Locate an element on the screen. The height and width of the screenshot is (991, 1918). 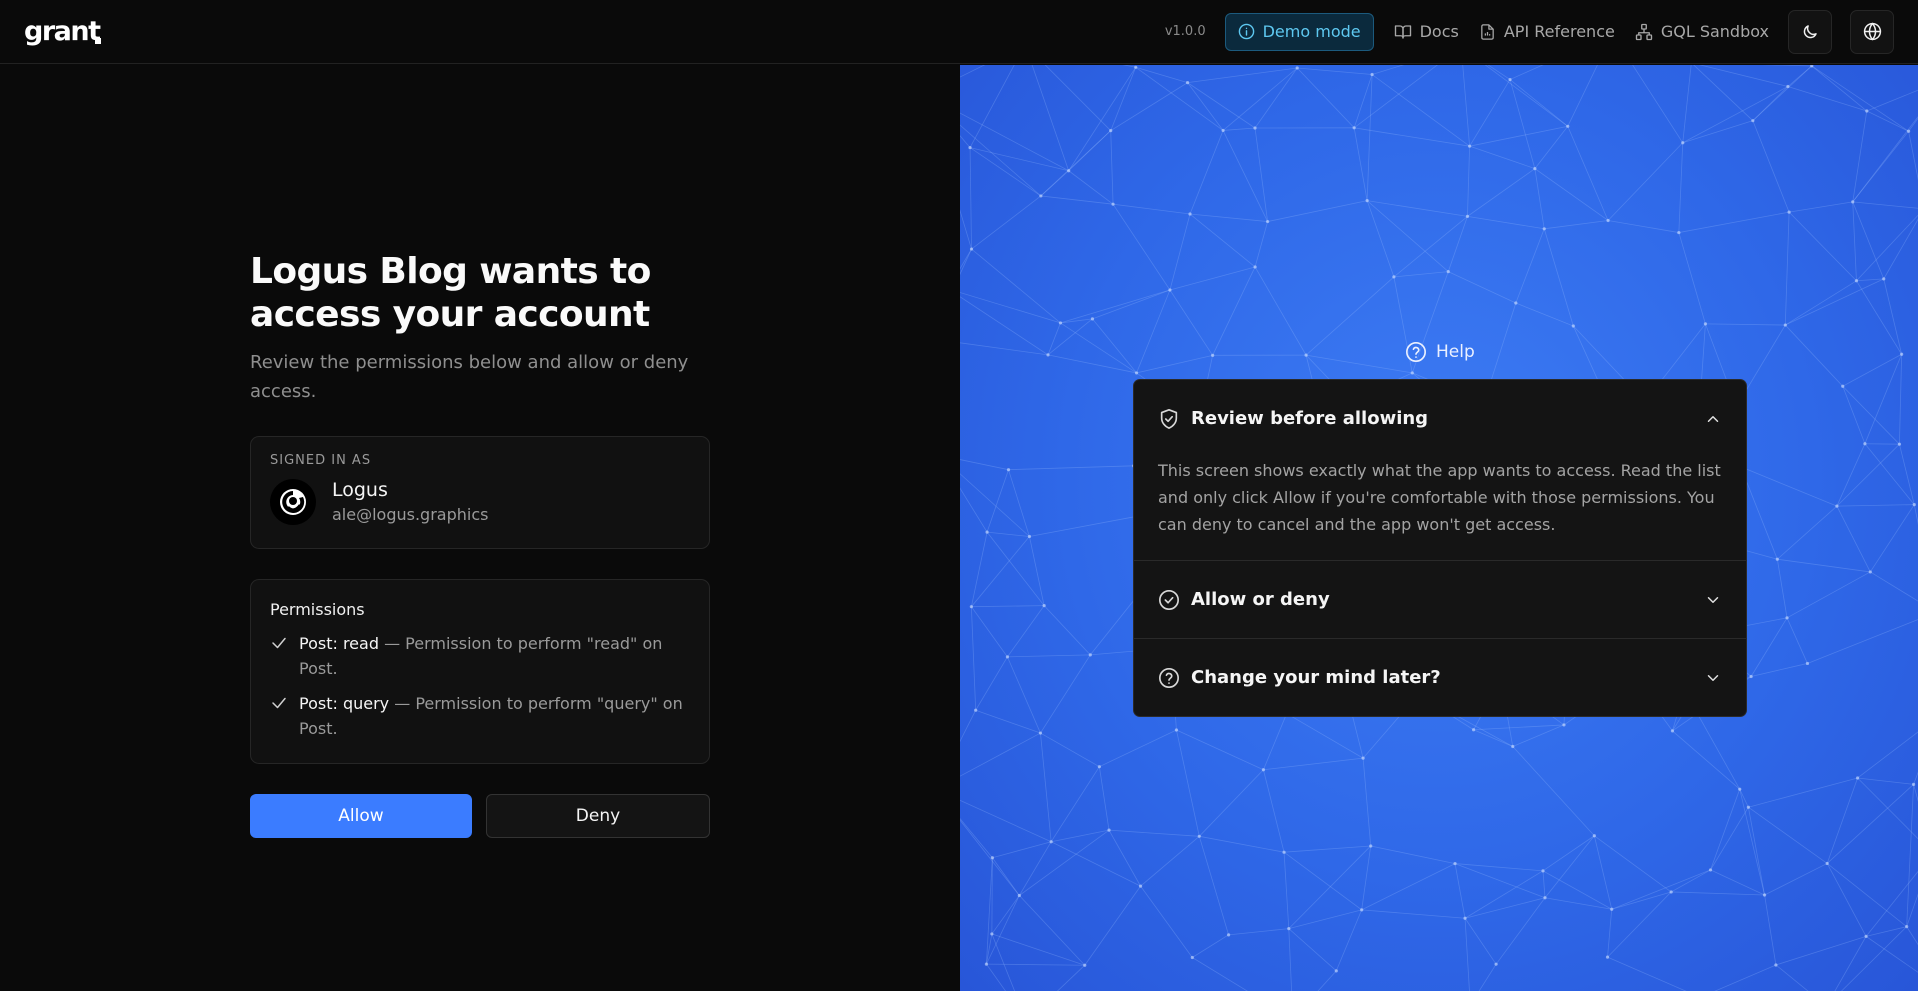
accordion-trigger-review: Review before allowing is located at coordinates (1440, 418).